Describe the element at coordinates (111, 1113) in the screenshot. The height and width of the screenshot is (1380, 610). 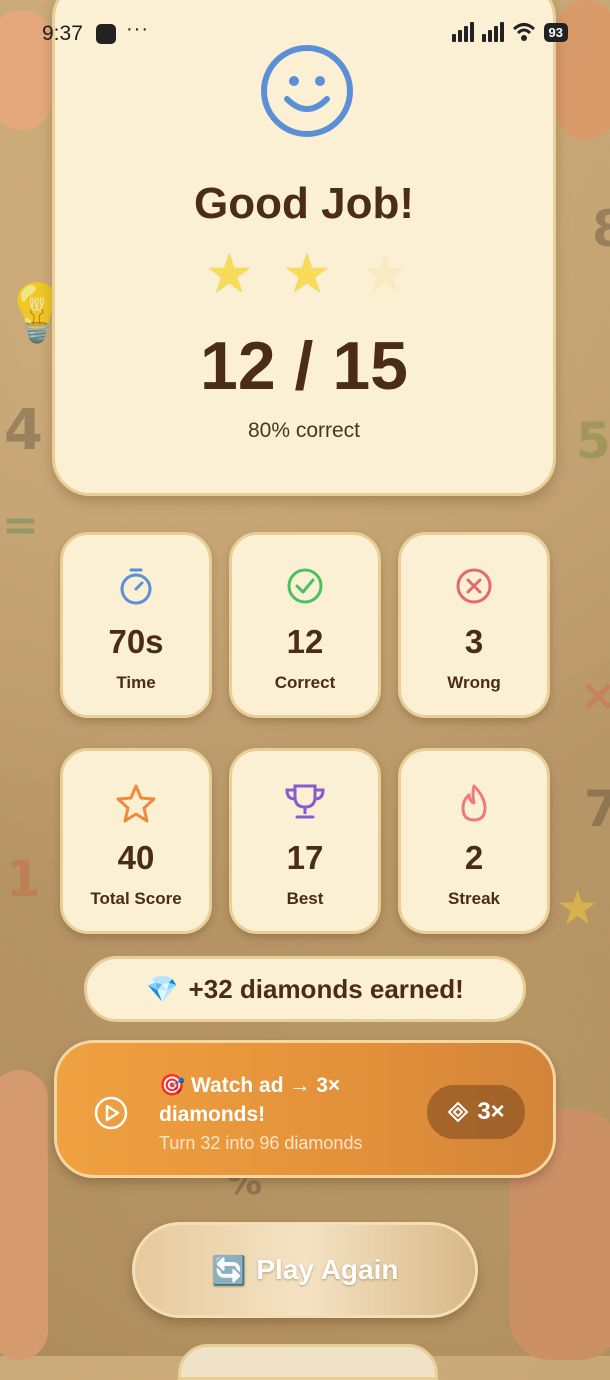
I see `play-icon` at that location.